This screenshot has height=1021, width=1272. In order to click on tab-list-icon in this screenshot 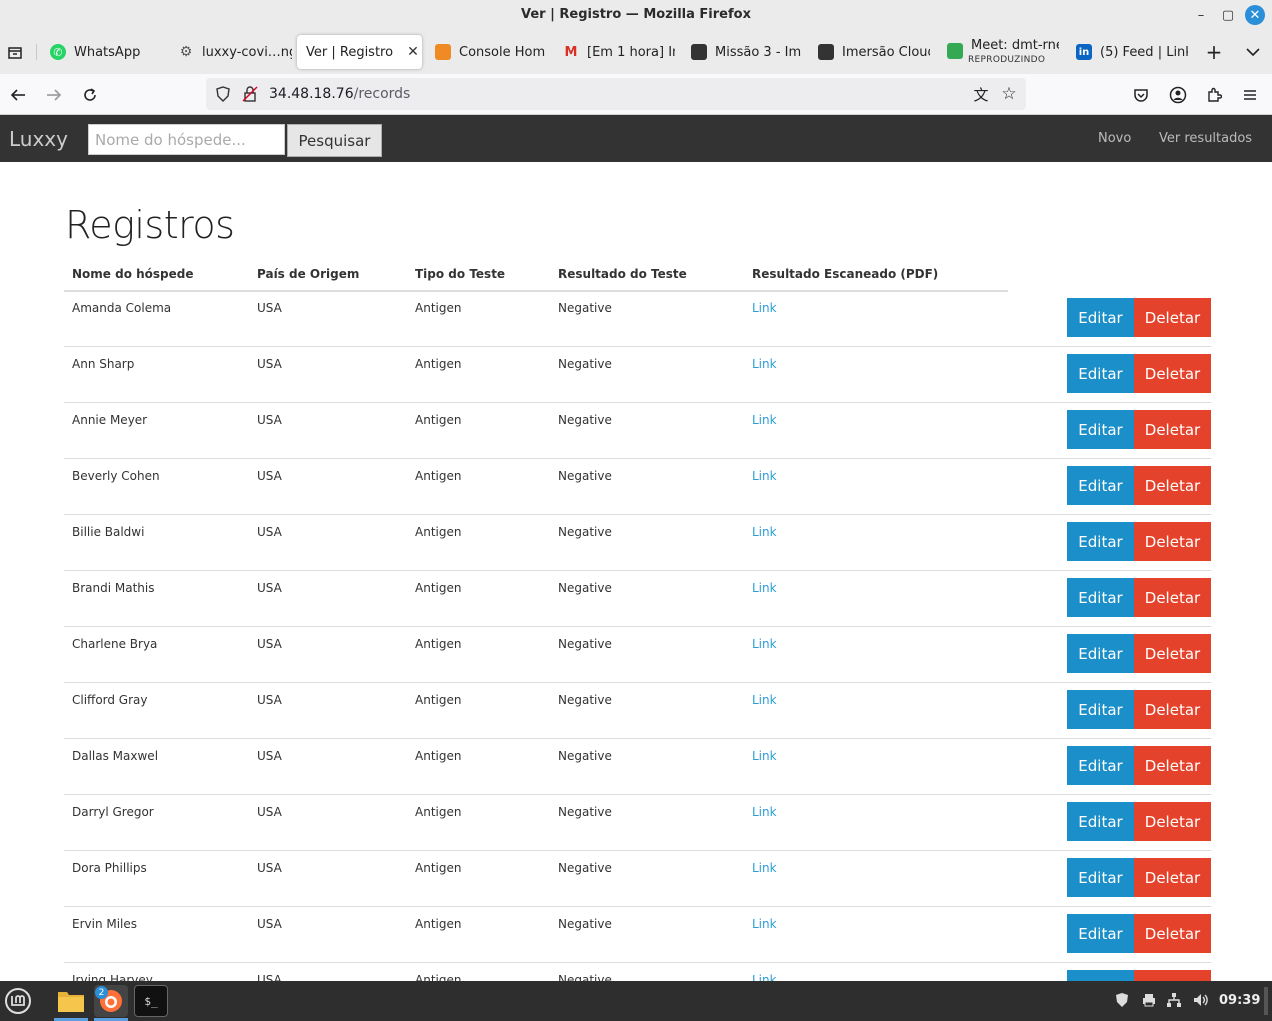, I will do `click(15, 52)`.